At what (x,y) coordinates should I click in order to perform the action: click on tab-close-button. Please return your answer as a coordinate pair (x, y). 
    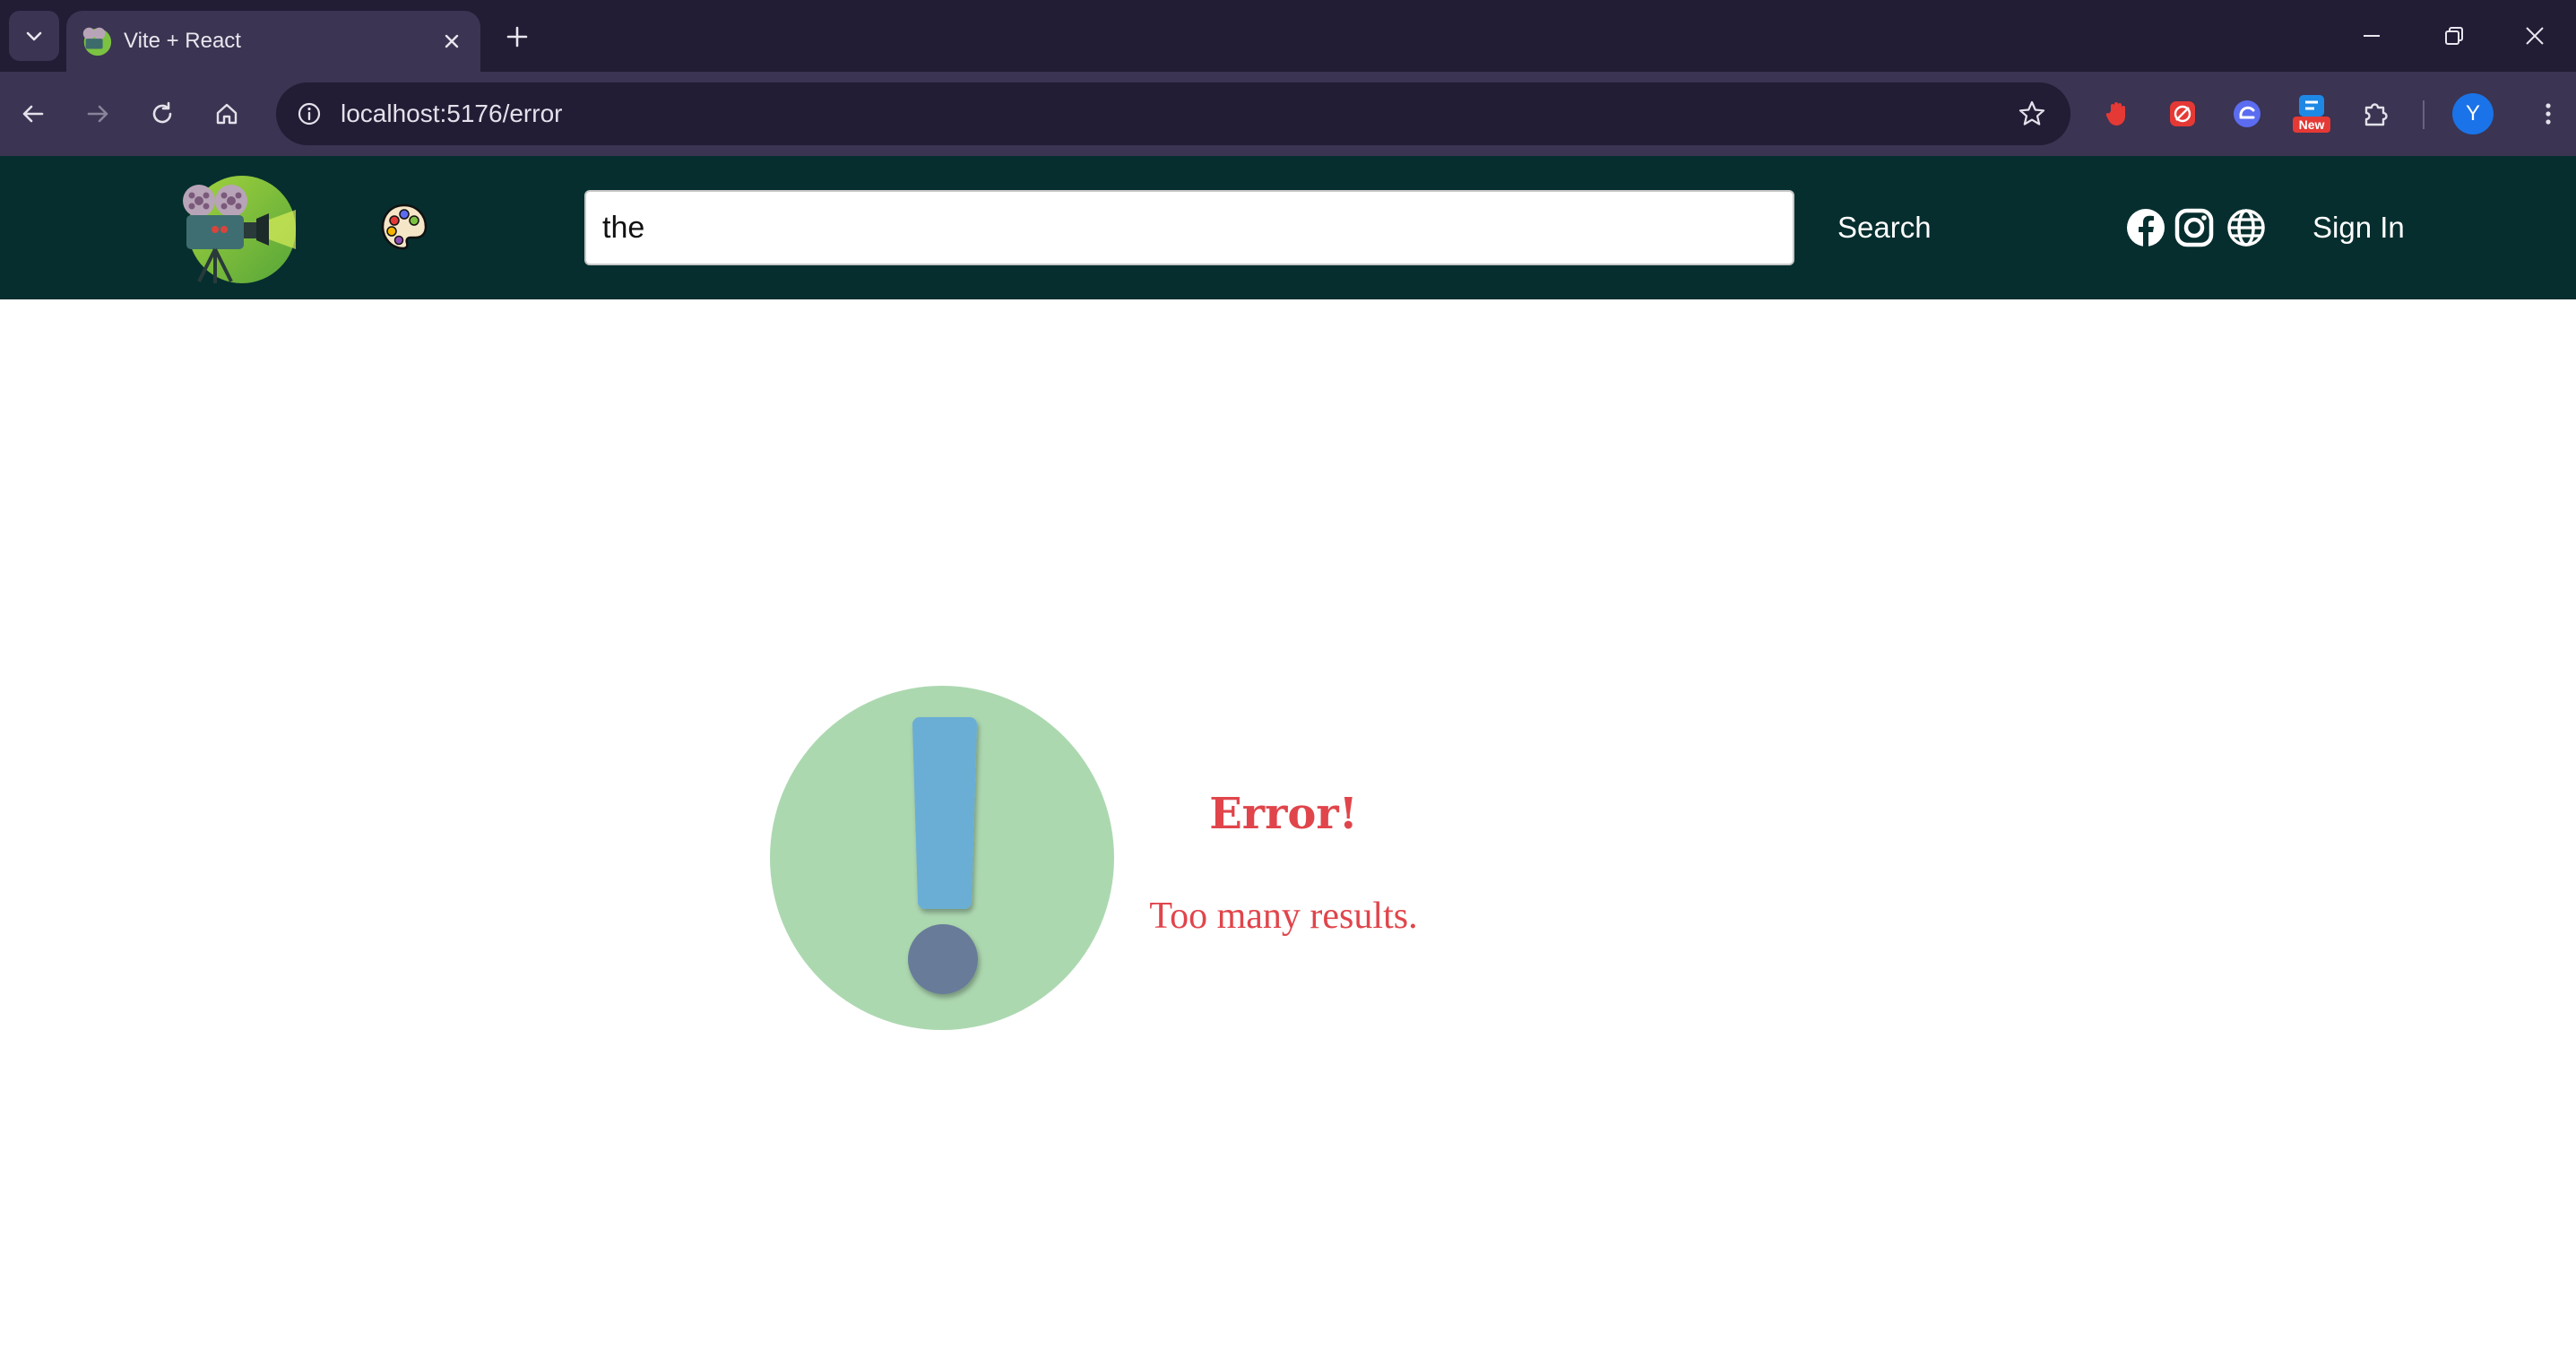
    Looking at the image, I should click on (452, 41).